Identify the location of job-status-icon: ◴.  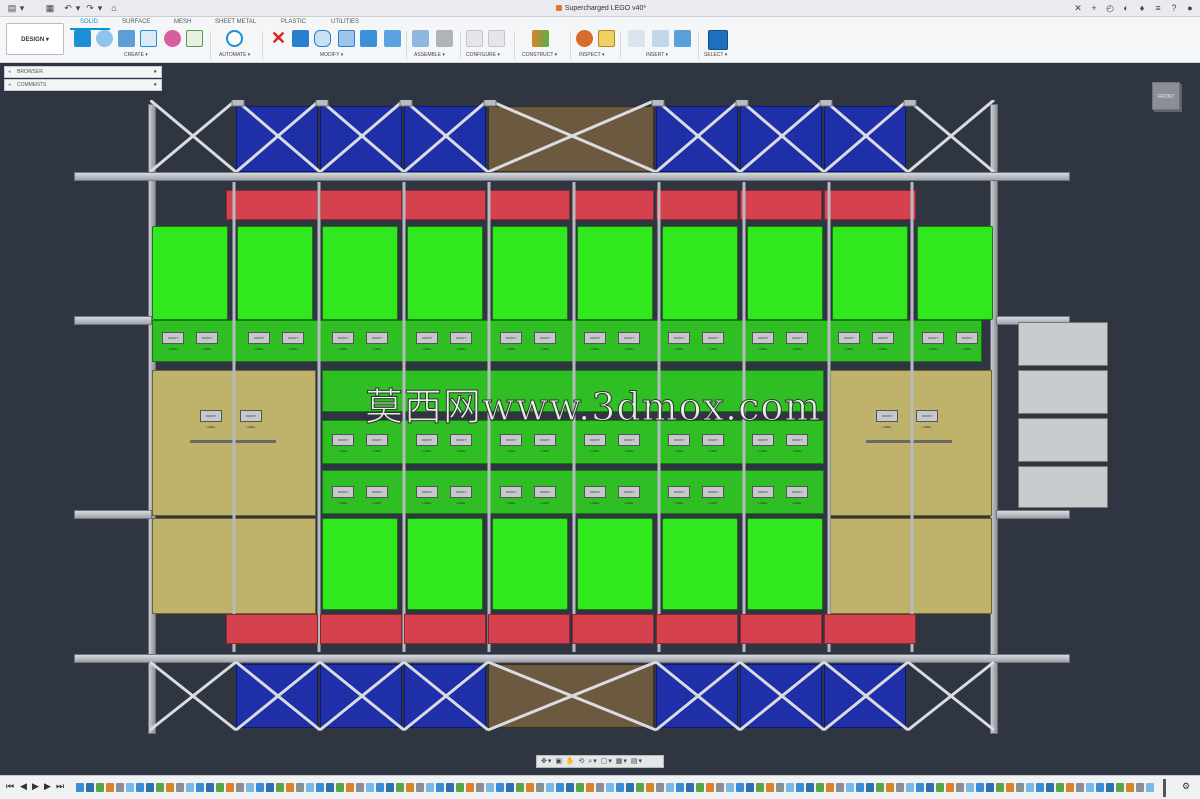
(1110, 8).